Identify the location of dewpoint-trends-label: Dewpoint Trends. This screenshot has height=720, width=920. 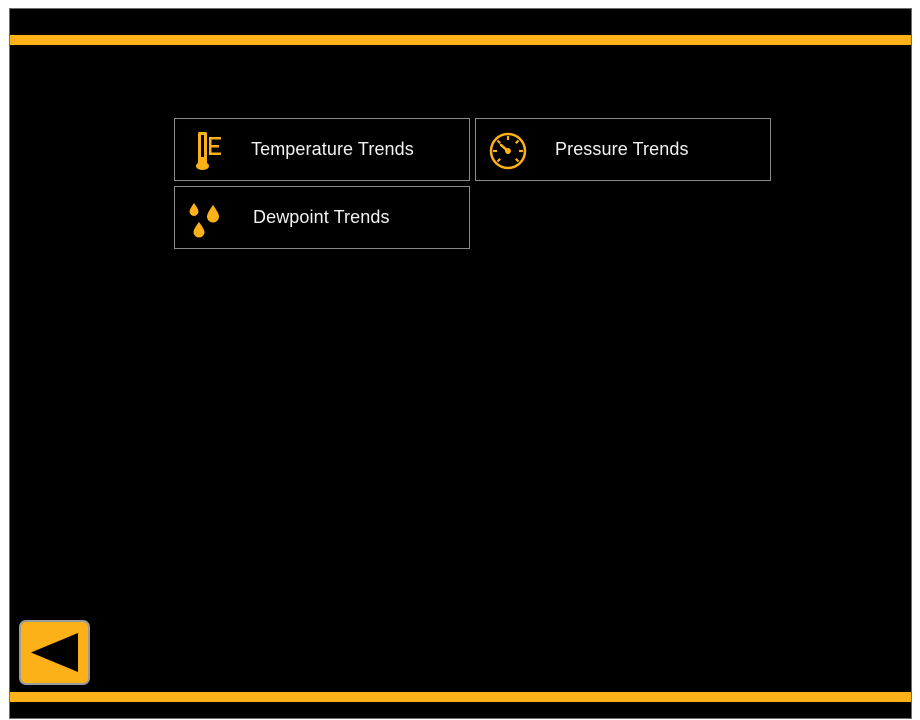
(321, 217).